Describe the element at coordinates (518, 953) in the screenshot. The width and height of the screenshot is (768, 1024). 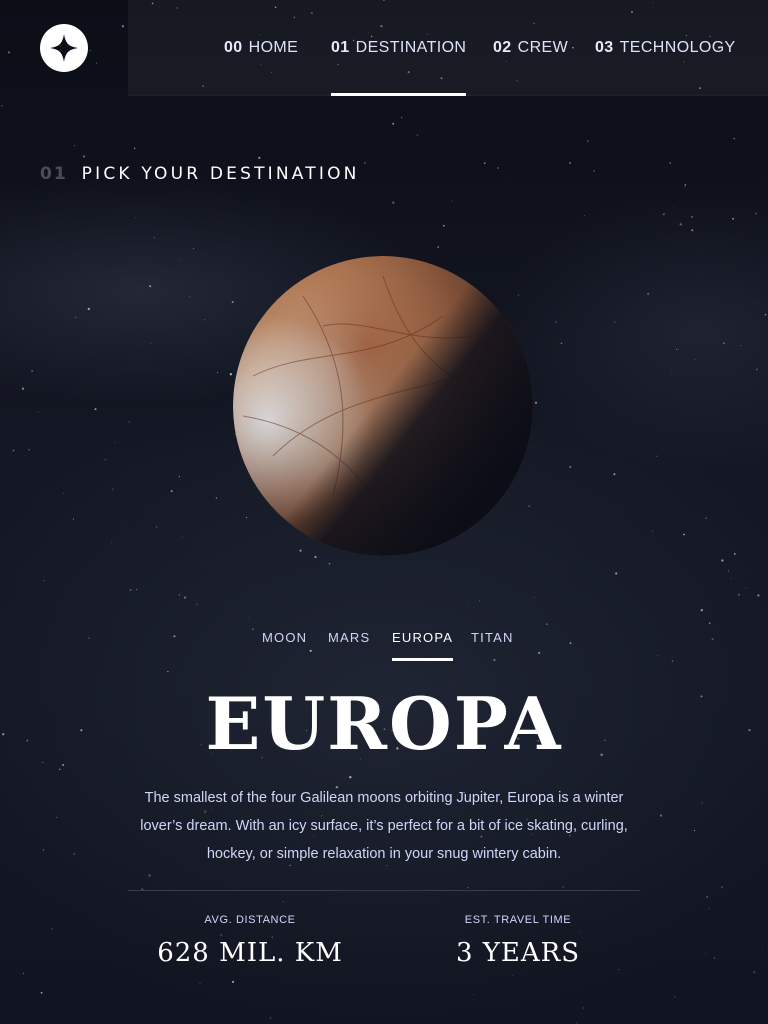
I see `stat-travel-time-value: 3 YEARS` at that location.